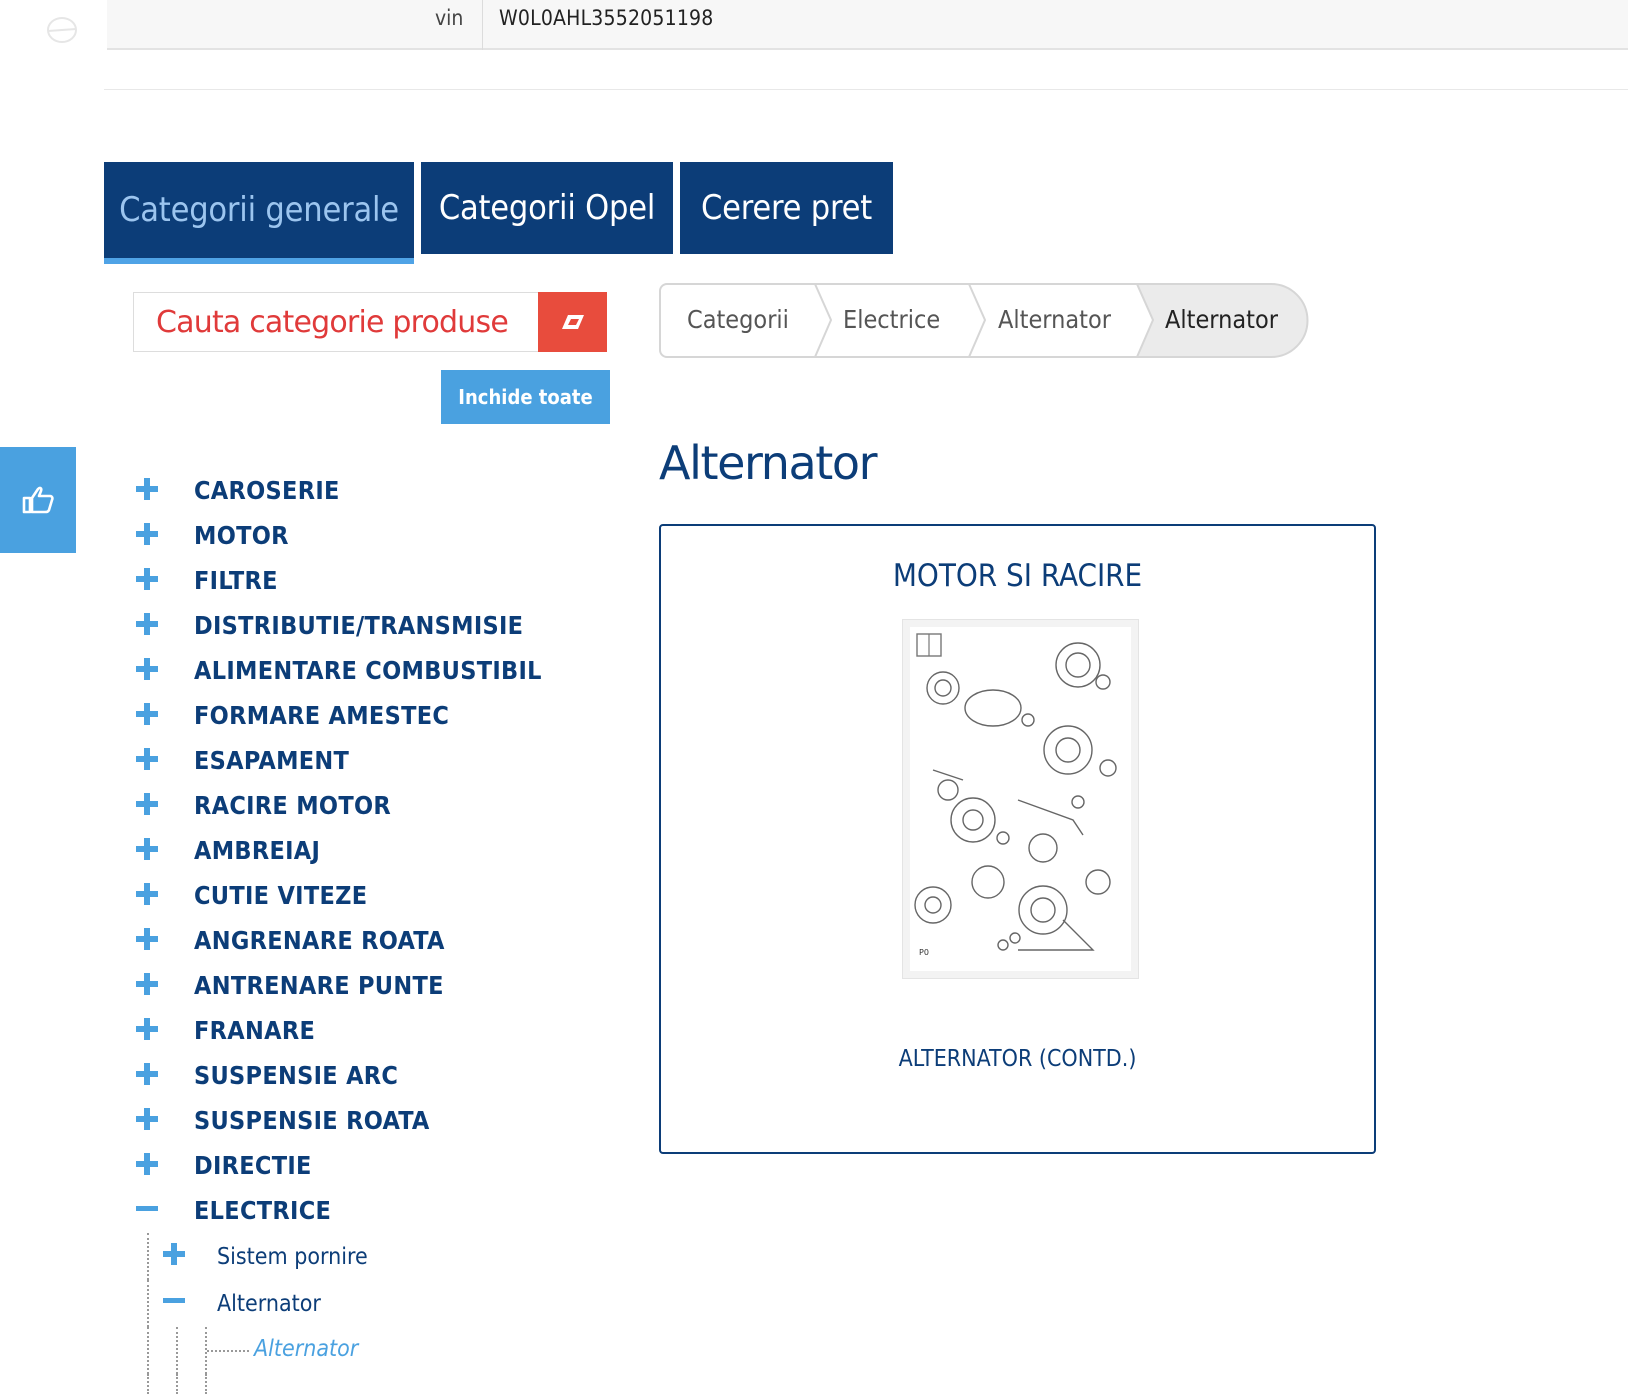 Image resolution: width=1628 pixels, height=1394 pixels. I want to click on category-label: CAROSERIE, so click(267, 490).